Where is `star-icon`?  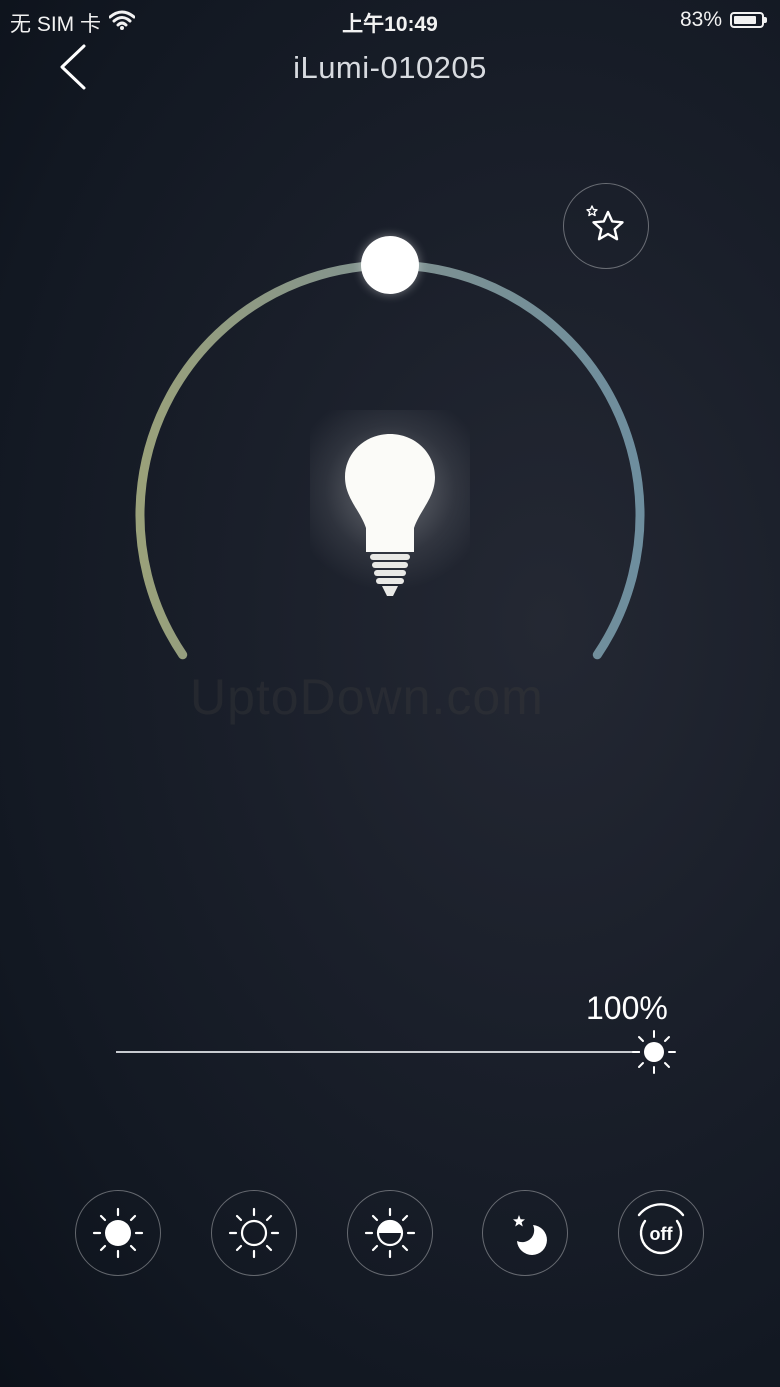 star-icon is located at coordinates (605, 223).